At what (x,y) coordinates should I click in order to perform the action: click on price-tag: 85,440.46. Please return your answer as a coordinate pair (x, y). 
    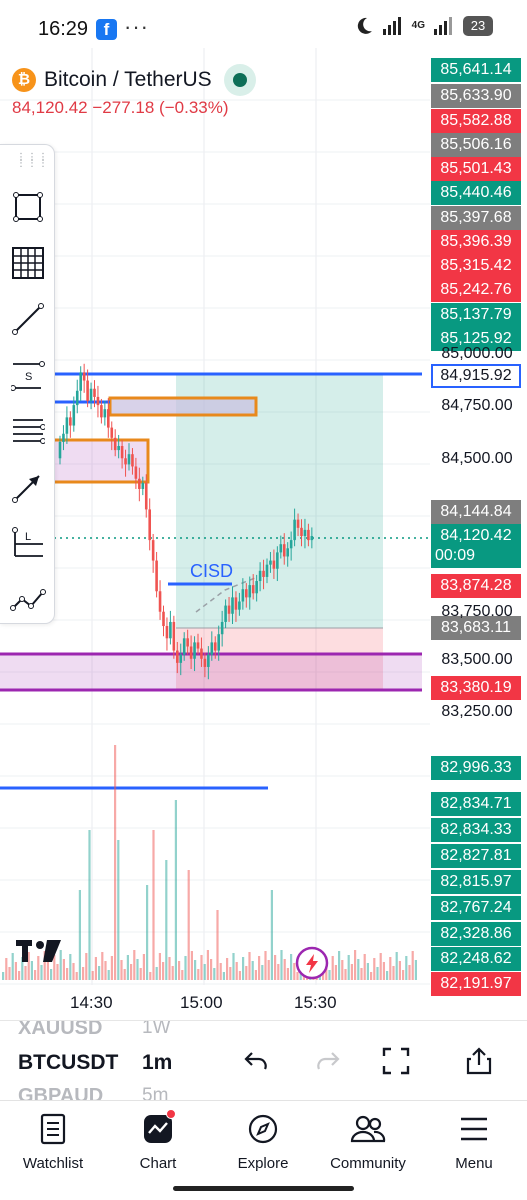
    Looking at the image, I should click on (476, 193).